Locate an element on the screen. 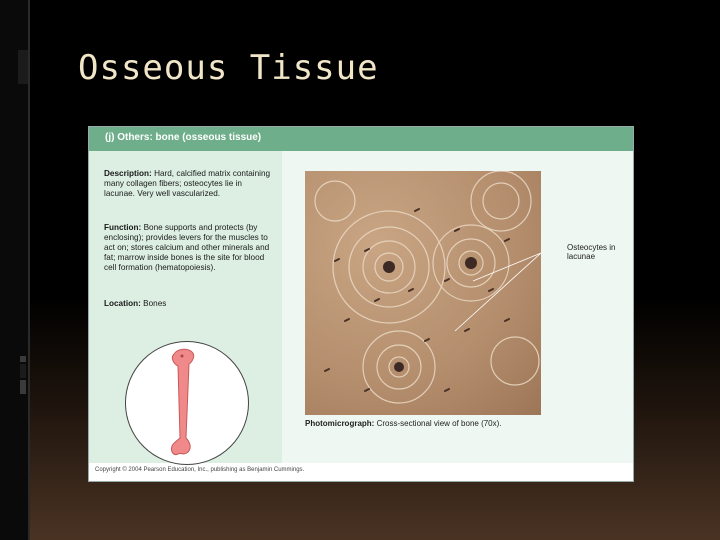 This screenshot has height=540, width=720. panel-header: (j) Others: bone (osseous tissue) is located at coordinates (361, 139).